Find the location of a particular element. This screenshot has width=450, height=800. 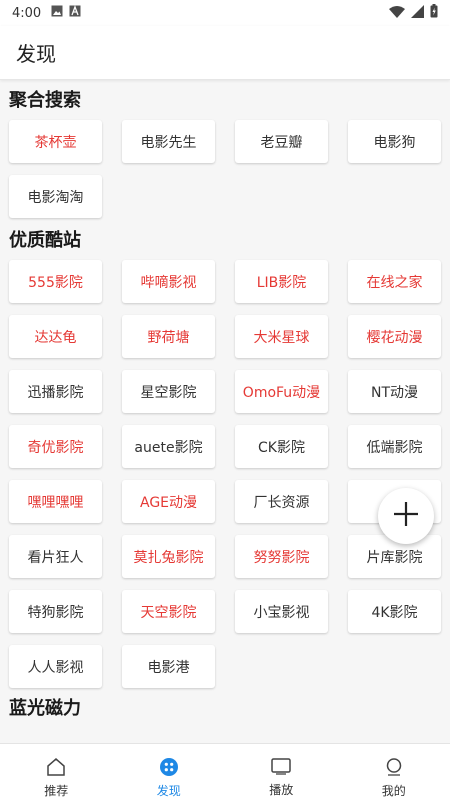

site-tile: 星空影院 is located at coordinates (168, 391).